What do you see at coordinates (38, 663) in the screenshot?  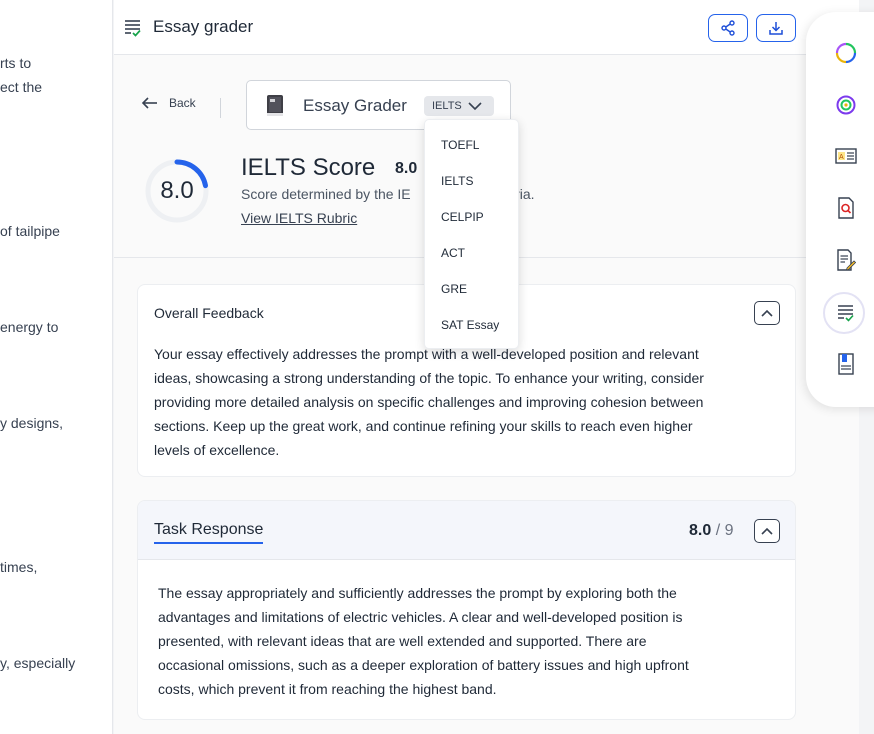 I see `document-text-line: y, especially` at bounding box center [38, 663].